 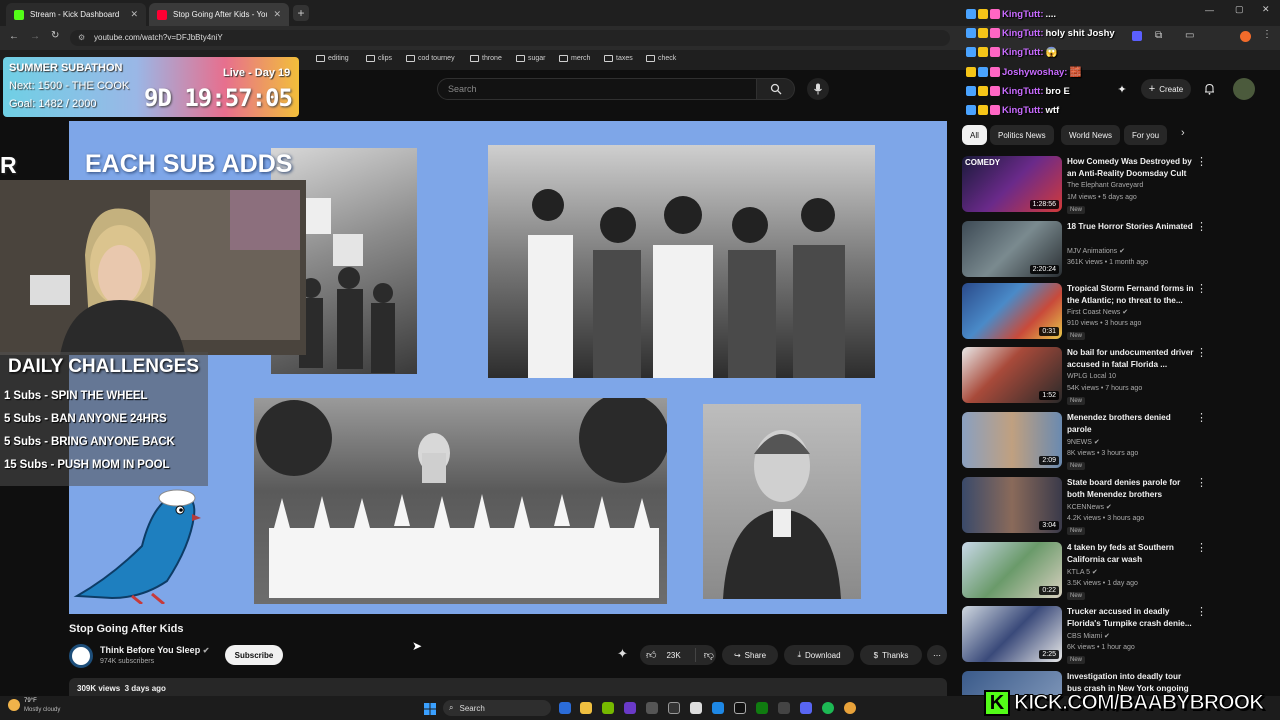 I want to click on bookmark-editing: editing, so click(x=332, y=58).